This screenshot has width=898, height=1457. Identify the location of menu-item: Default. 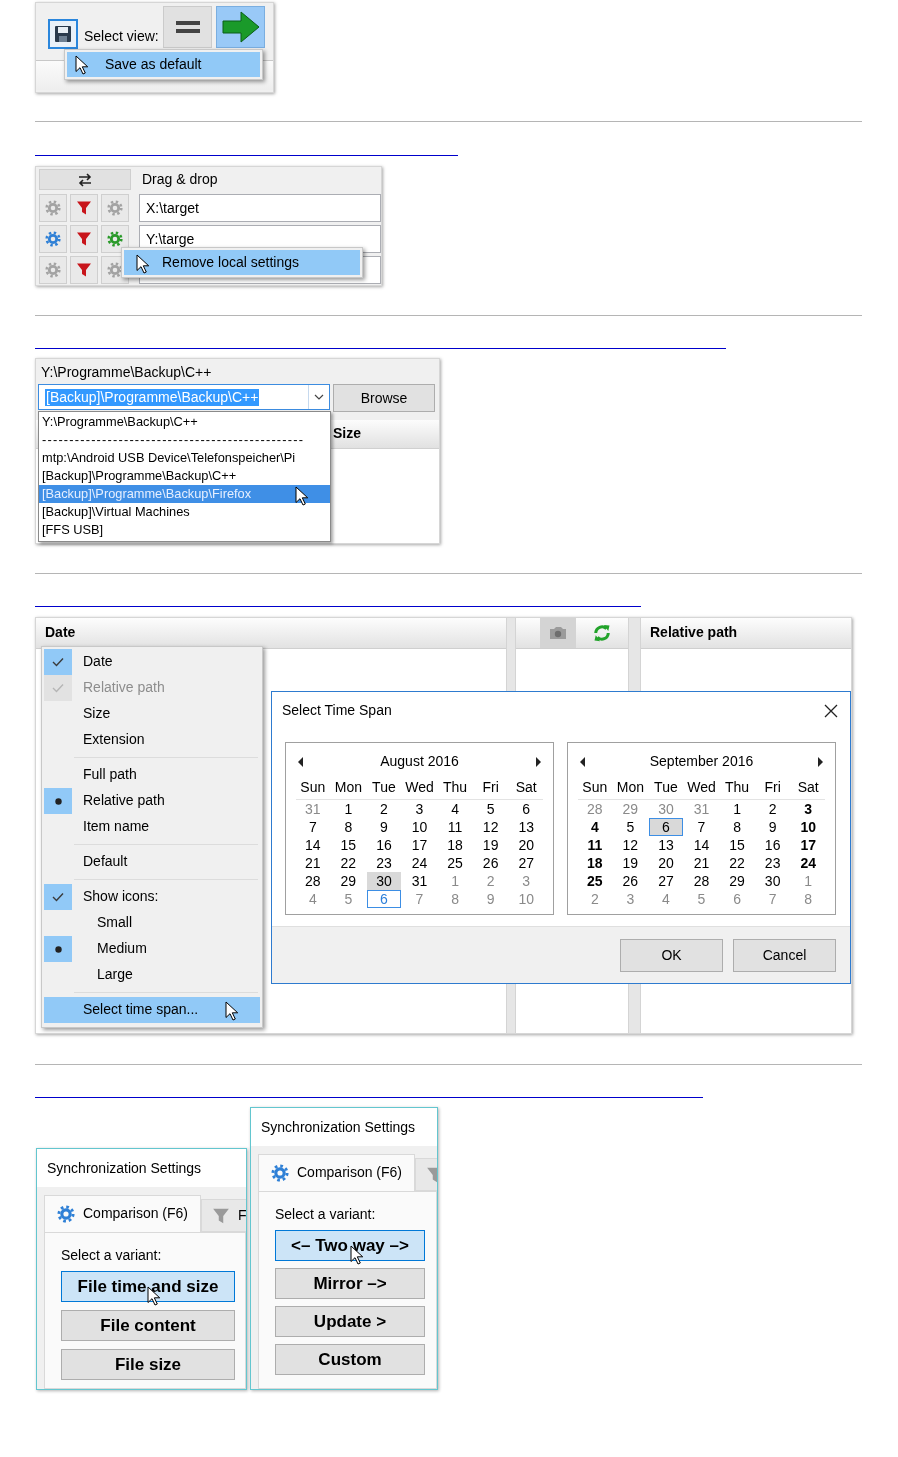
(152, 862).